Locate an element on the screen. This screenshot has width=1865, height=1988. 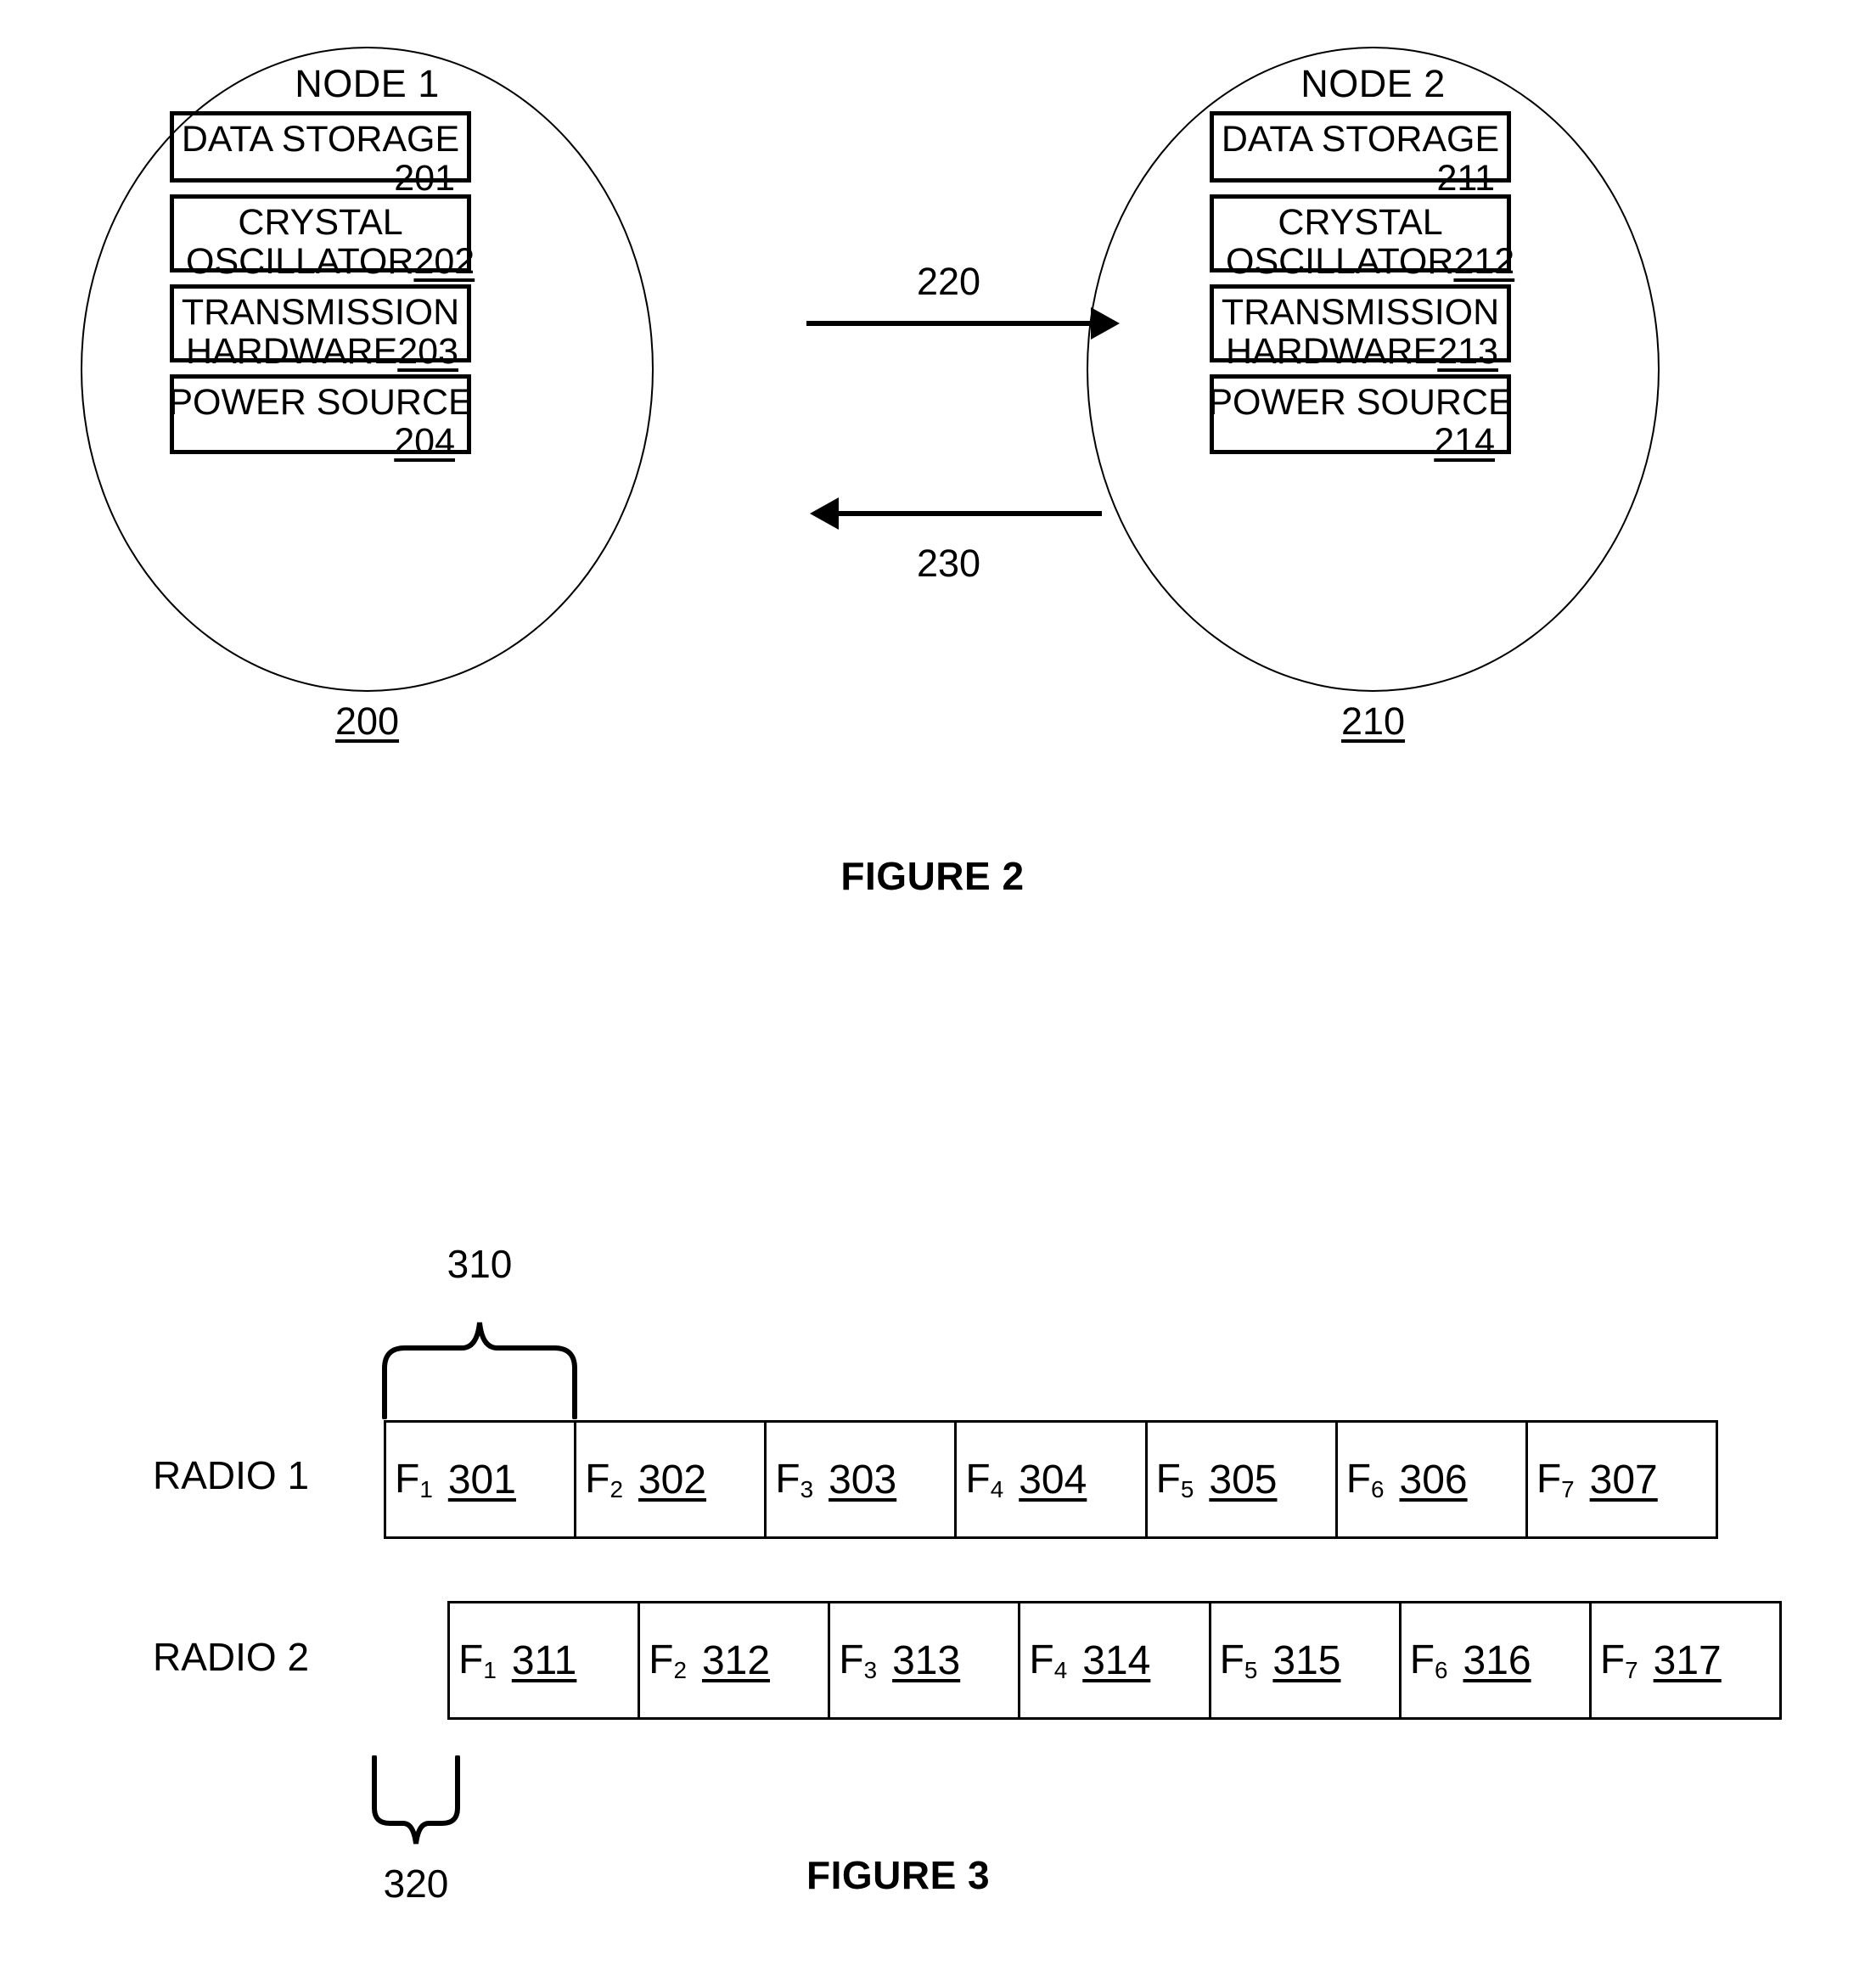
component-box-transmission-hardware-2: TRANSMISSION HARDWARE 213 is located at coordinates (1361, 327).